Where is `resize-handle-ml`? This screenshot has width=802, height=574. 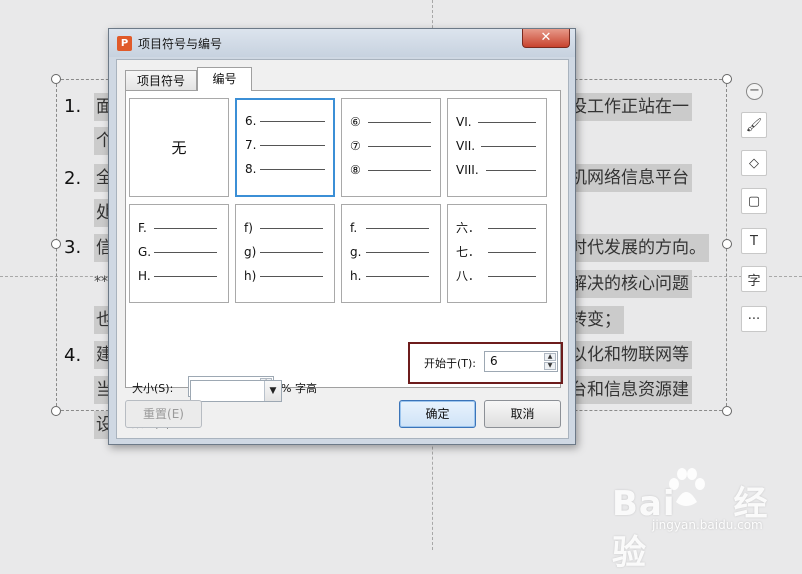
resize-handle-ml is located at coordinates (56, 244).